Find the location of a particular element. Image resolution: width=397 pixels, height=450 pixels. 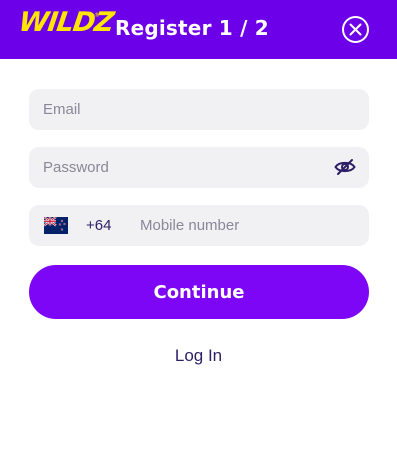

close-circle-icon is located at coordinates (355, 29).